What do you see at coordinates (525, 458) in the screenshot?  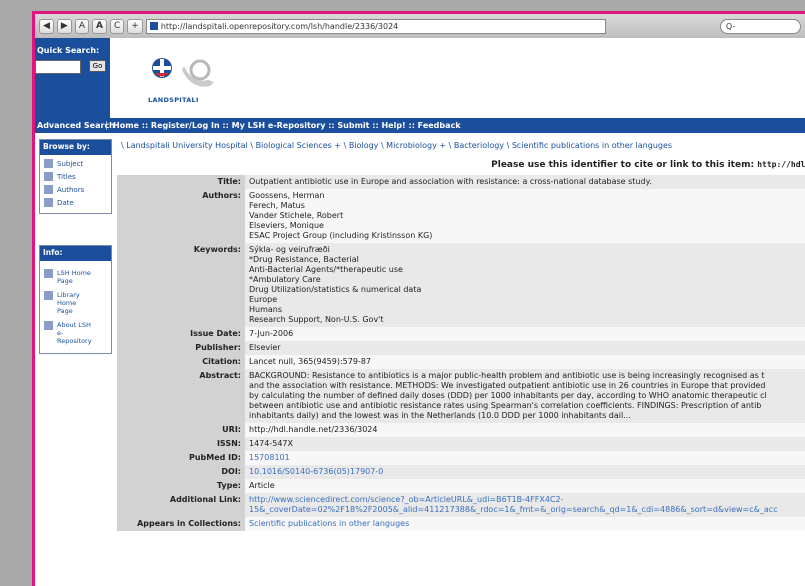 I see `pubmed-link: 15708101` at bounding box center [525, 458].